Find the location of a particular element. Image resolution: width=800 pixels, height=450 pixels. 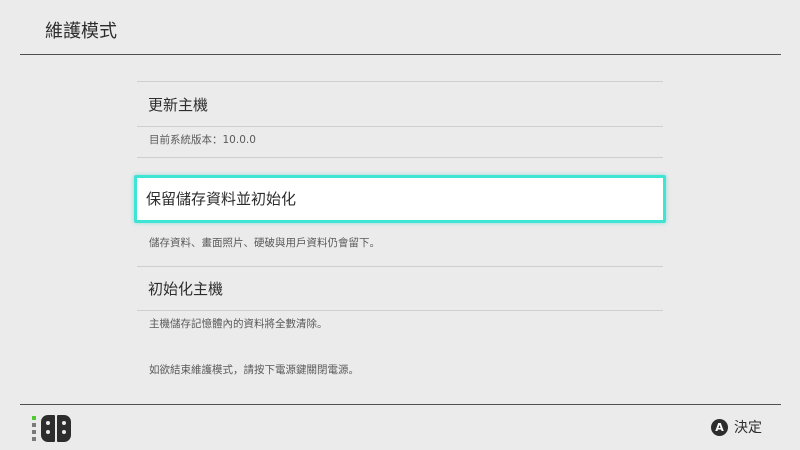

player-indicator is located at coordinates (34, 430).